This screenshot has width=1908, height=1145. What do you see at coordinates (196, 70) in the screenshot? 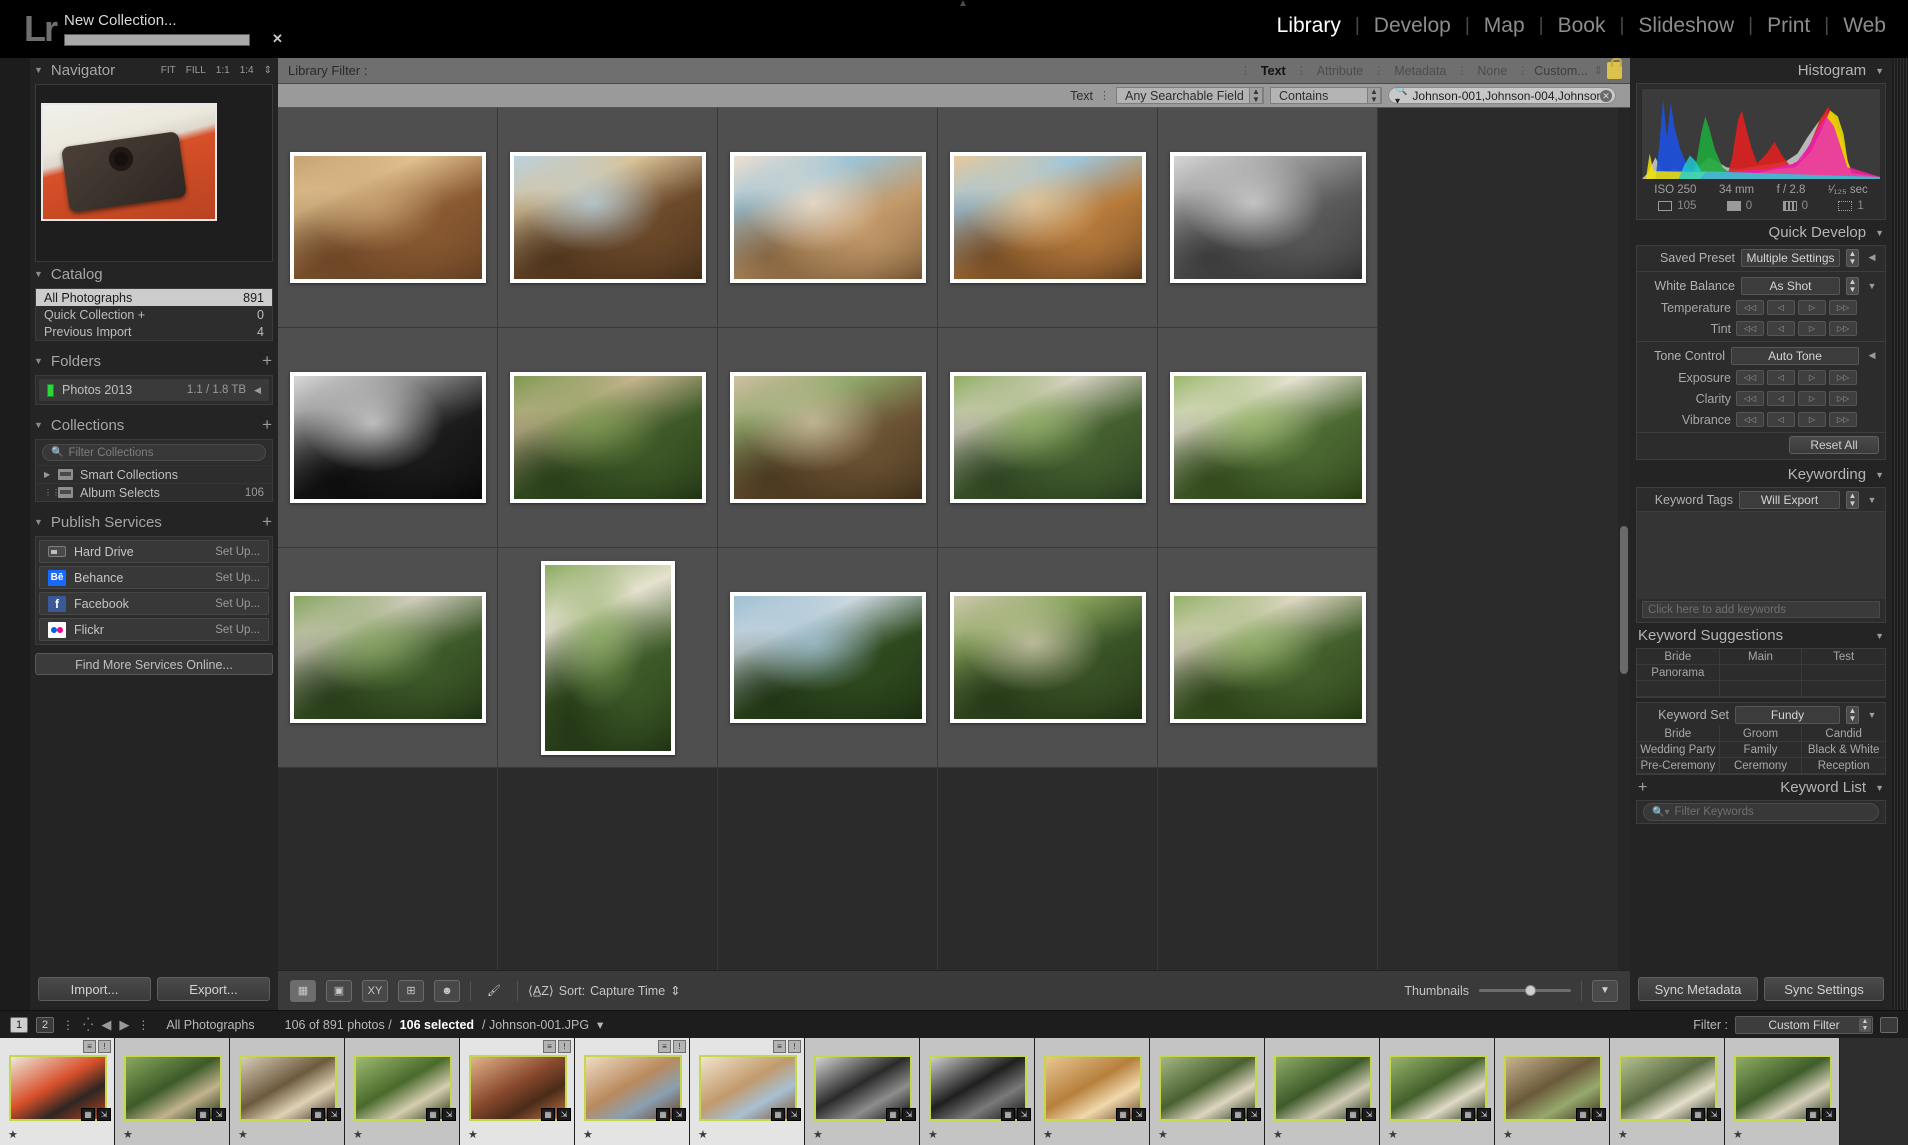
I see `zoom-fill: FILL` at bounding box center [196, 70].